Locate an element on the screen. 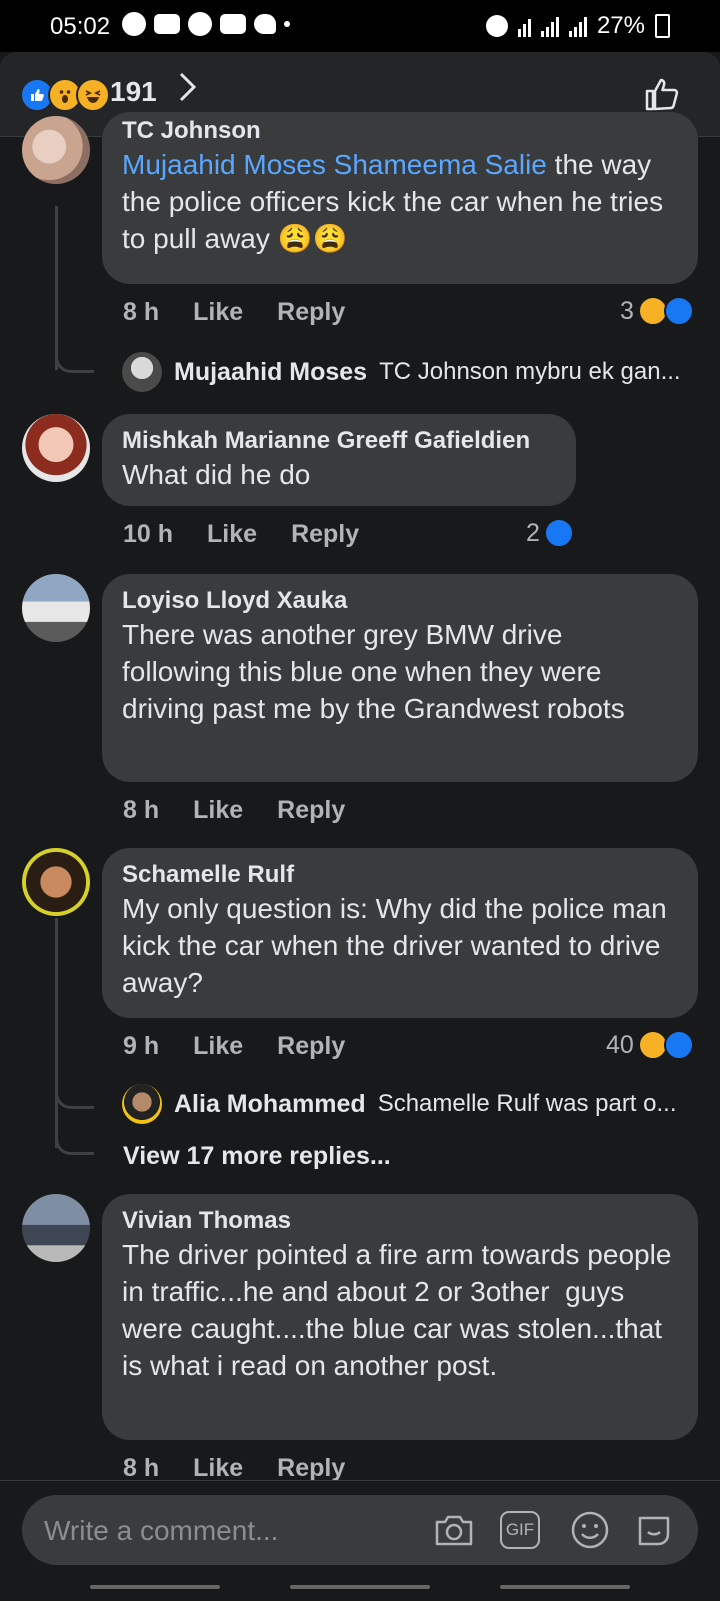 The image size is (720, 1601). comment-actions: 9 h Like Reply is located at coordinates (234, 1046).